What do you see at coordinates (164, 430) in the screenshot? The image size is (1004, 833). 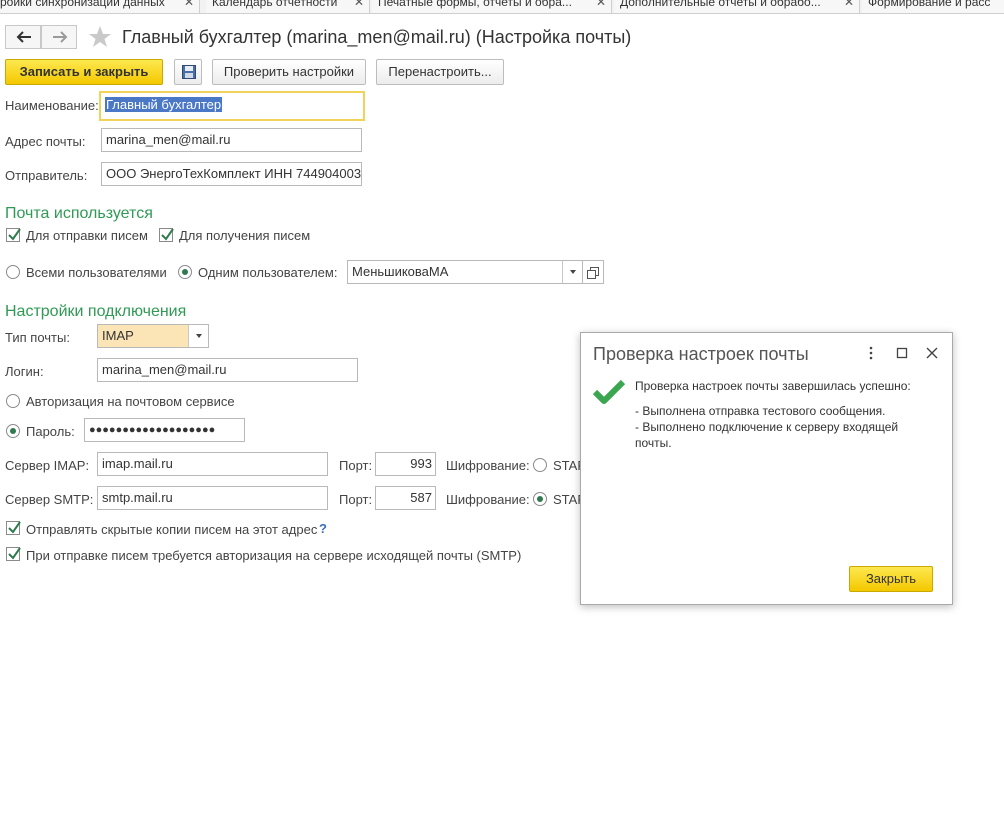 I see `password-field: ●●●●●●●●●●●●●●●●●●●` at bounding box center [164, 430].